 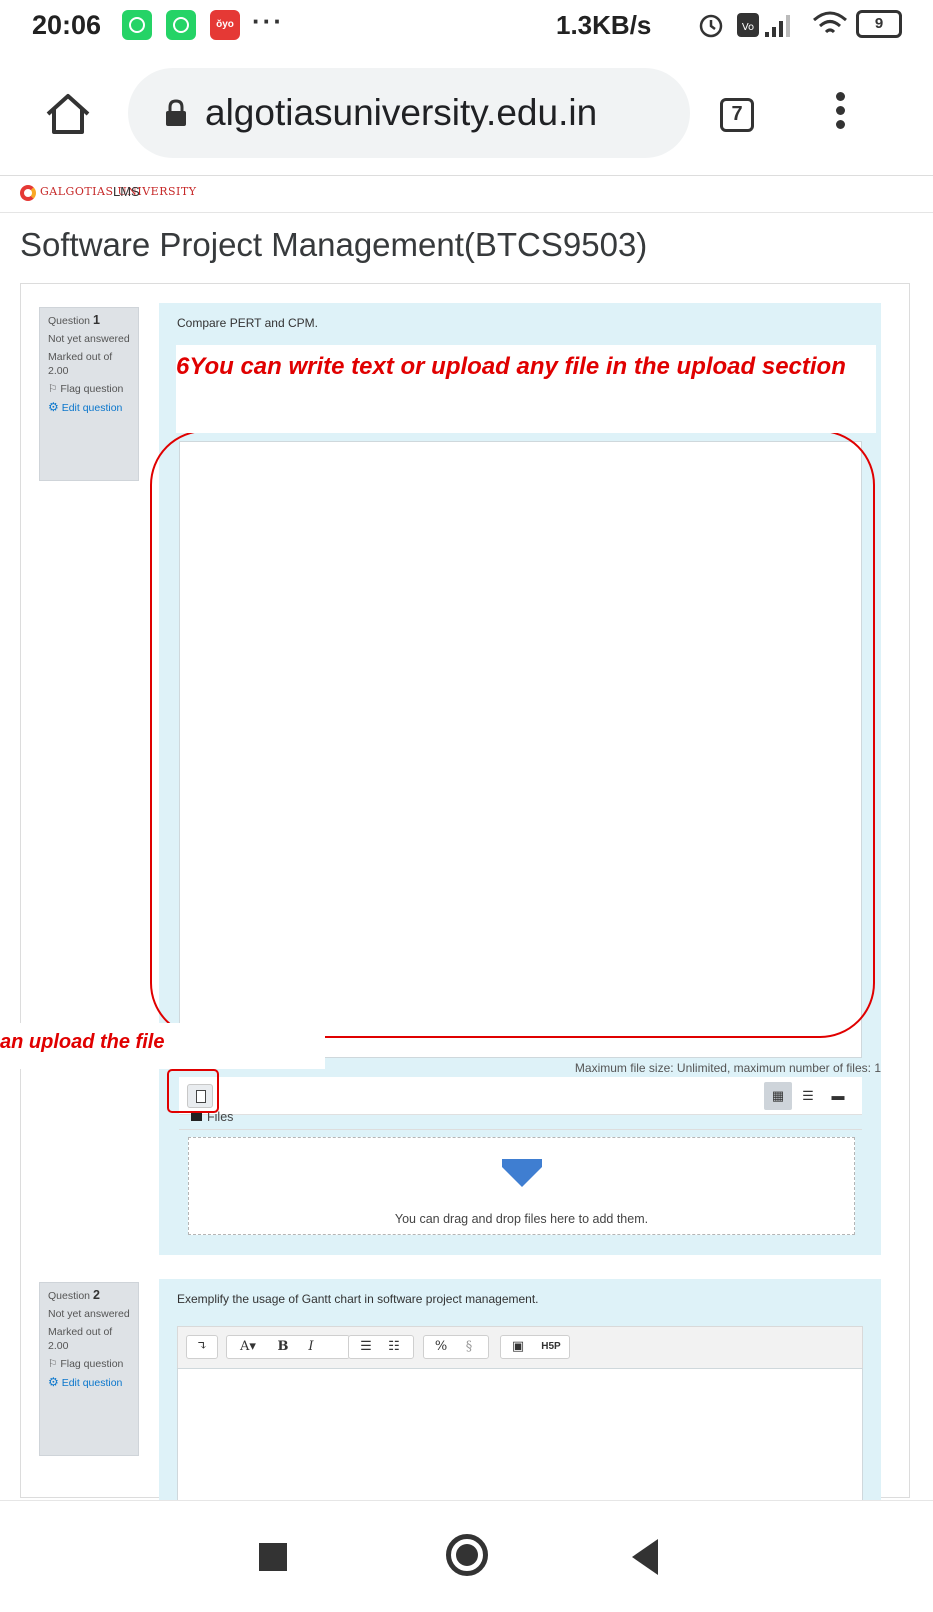 What do you see at coordinates (466, 26) in the screenshot?
I see `status-bar: 20:06 ŏyo ··· 1.3KB/s Vo 9` at bounding box center [466, 26].